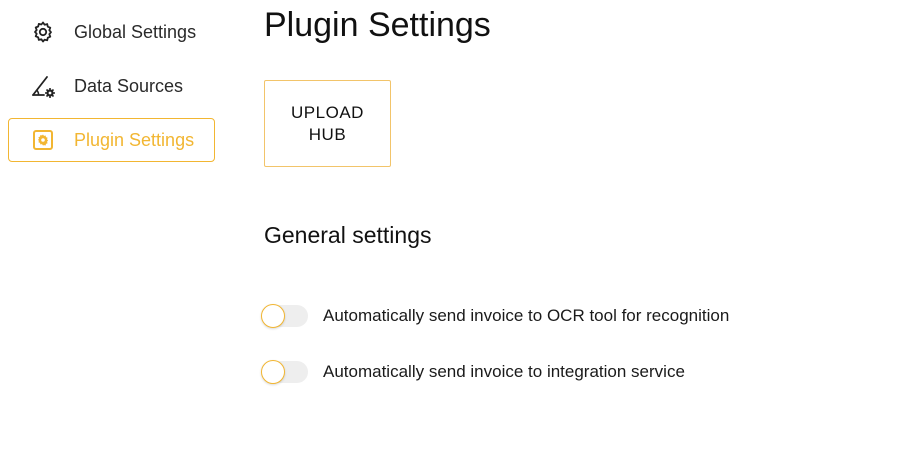 This screenshot has height=471, width=921. I want to click on data-sources-icon, so click(43, 86).